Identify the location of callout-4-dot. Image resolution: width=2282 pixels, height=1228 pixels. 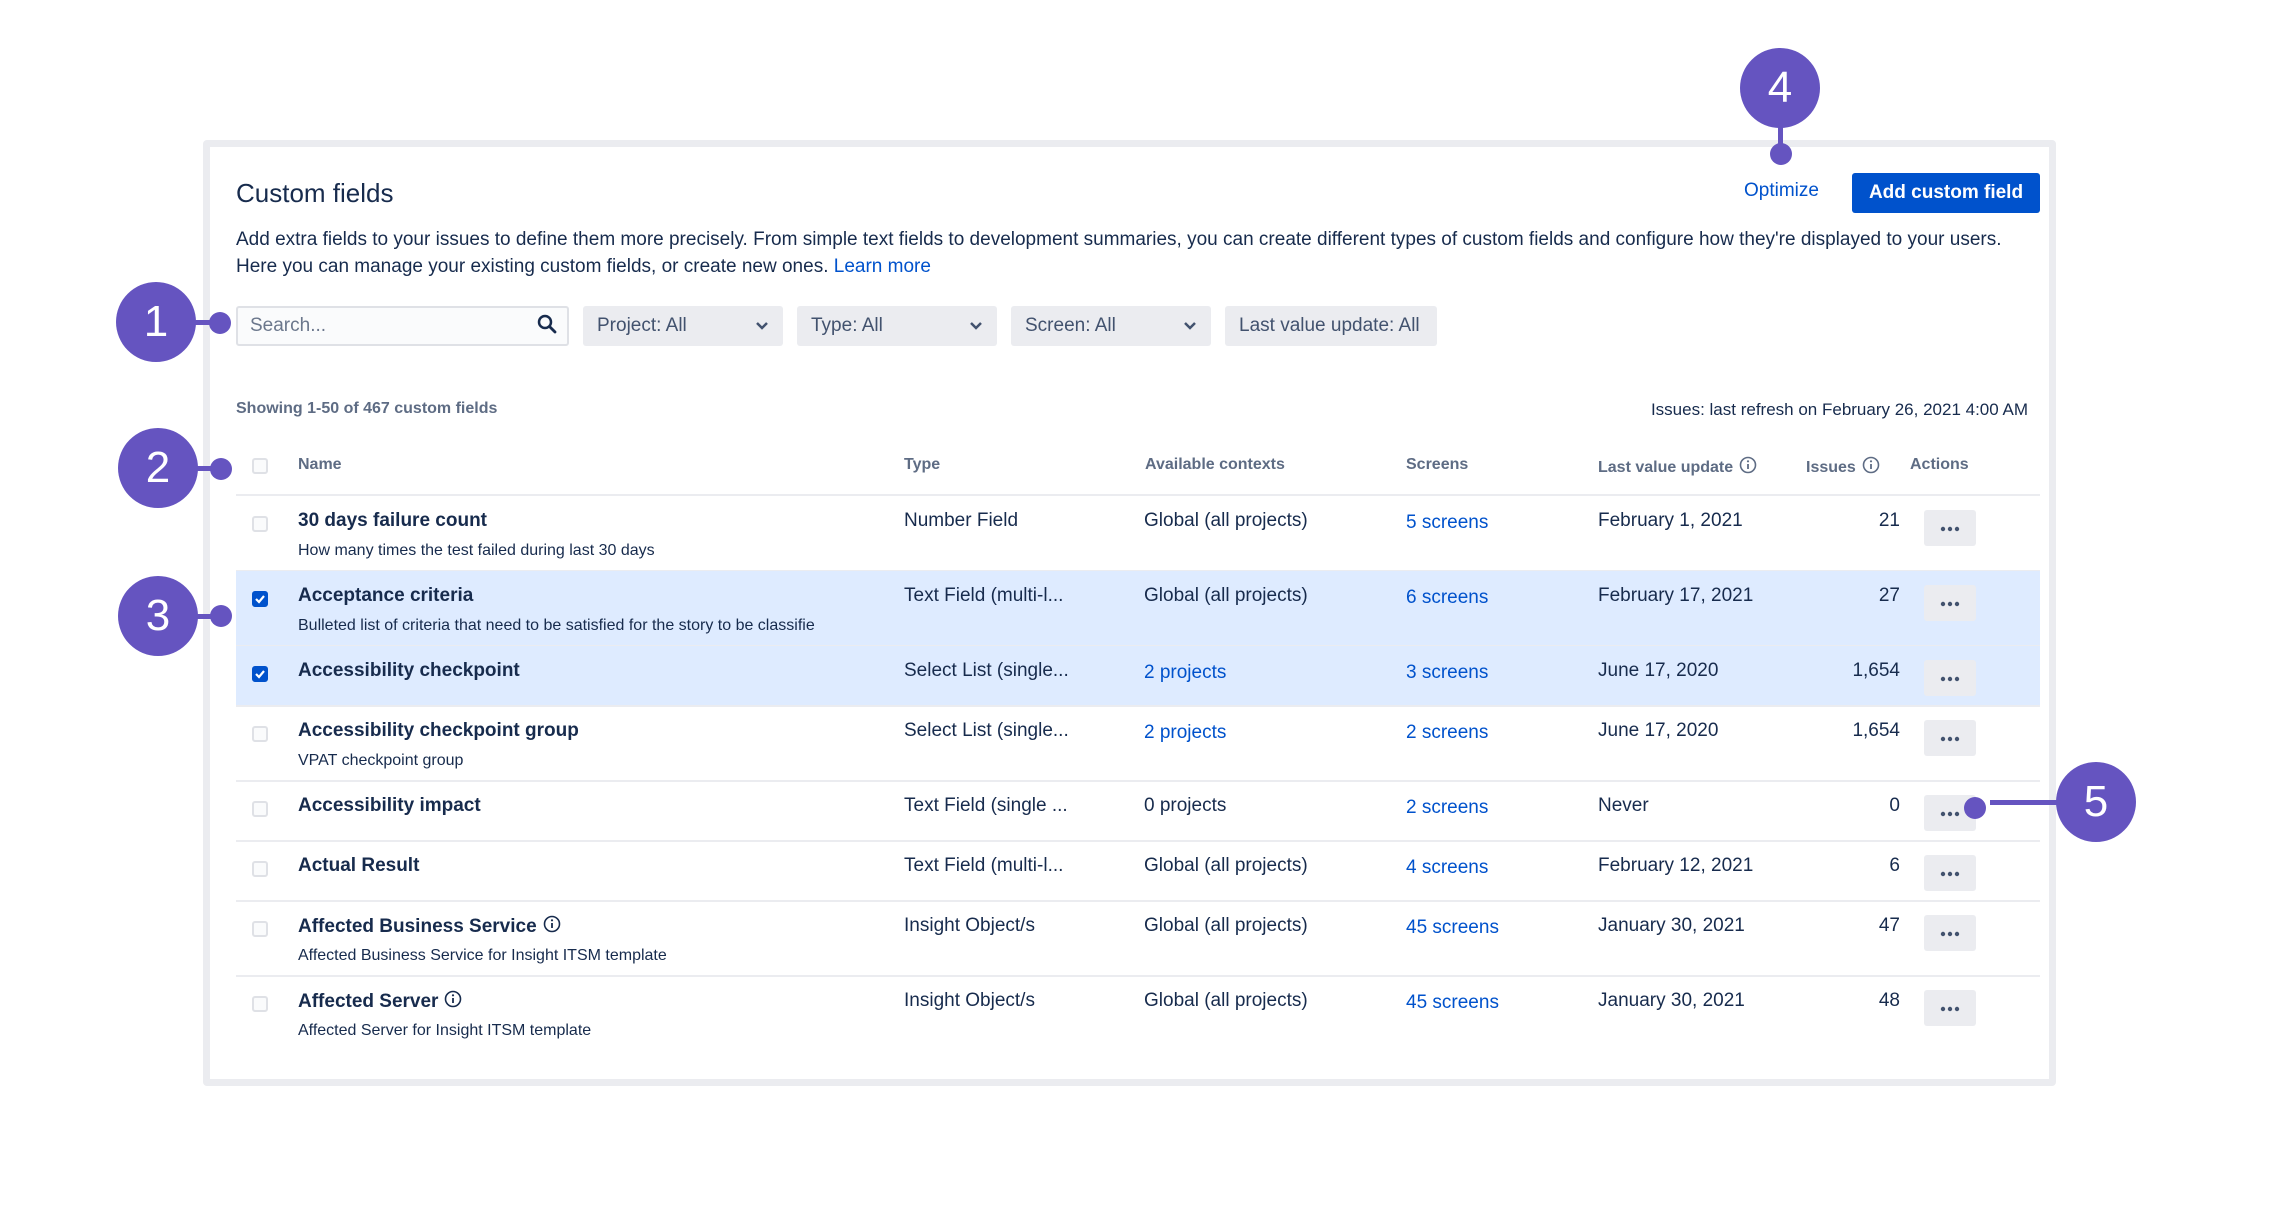
(1781, 154).